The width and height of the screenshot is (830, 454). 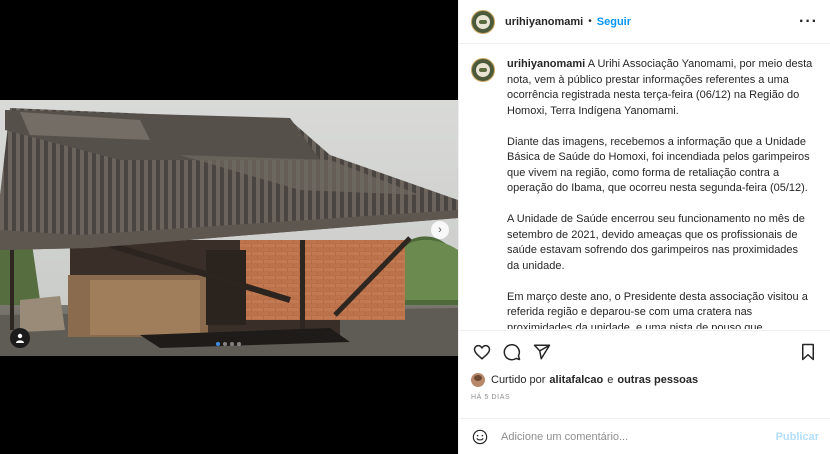 I want to click on user-tag-button, so click(x=20, y=338).